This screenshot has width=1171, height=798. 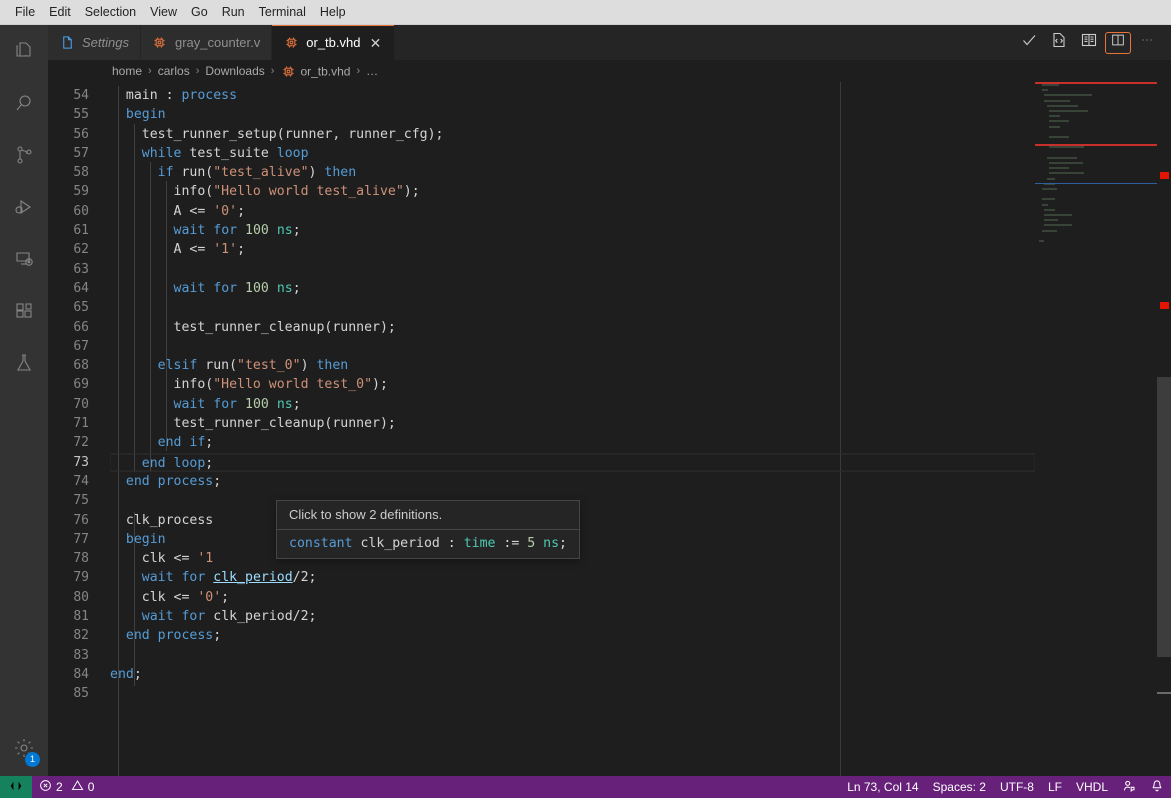 What do you see at coordinates (1129, 787) in the screenshot?
I see `feedback-button` at bounding box center [1129, 787].